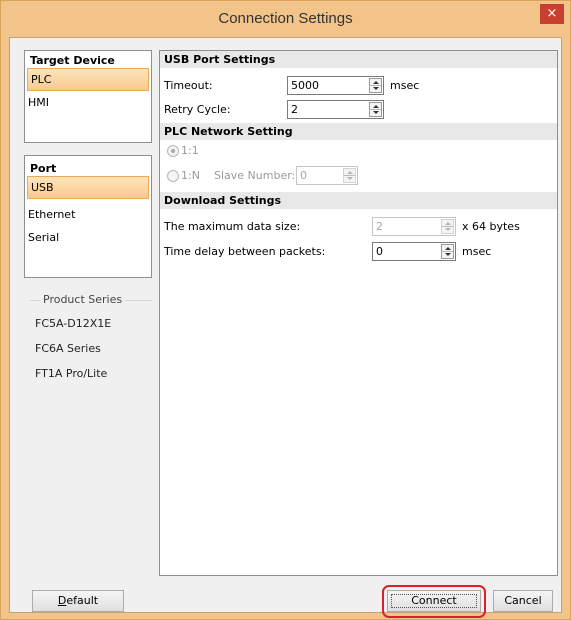 The height and width of the screenshot is (620, 571). I want to click on port-item-ethernet: Ethernet, so click(88, 214).